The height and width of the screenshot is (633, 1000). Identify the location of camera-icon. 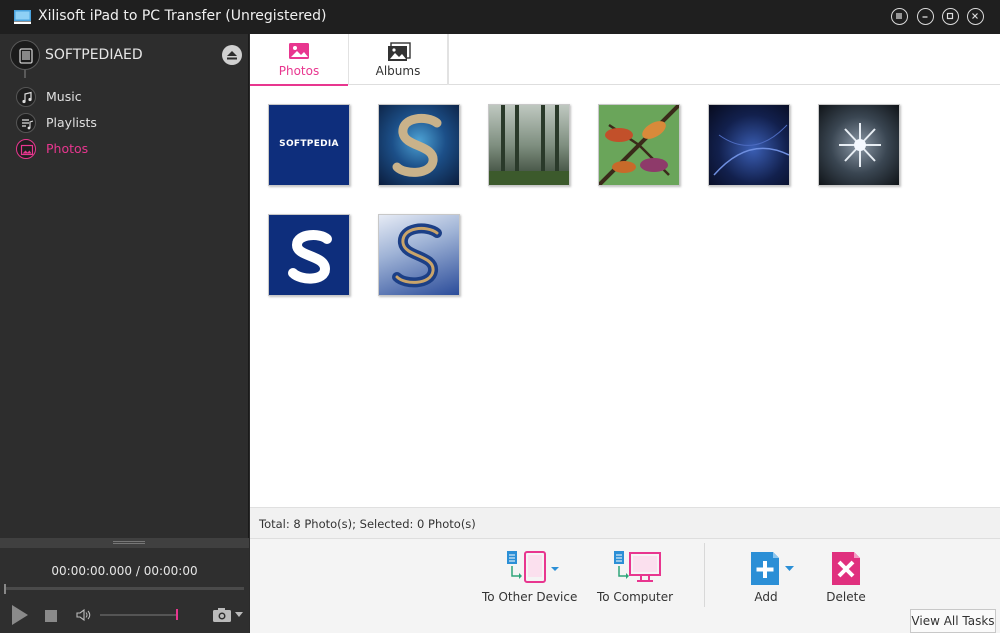
(222, 615).